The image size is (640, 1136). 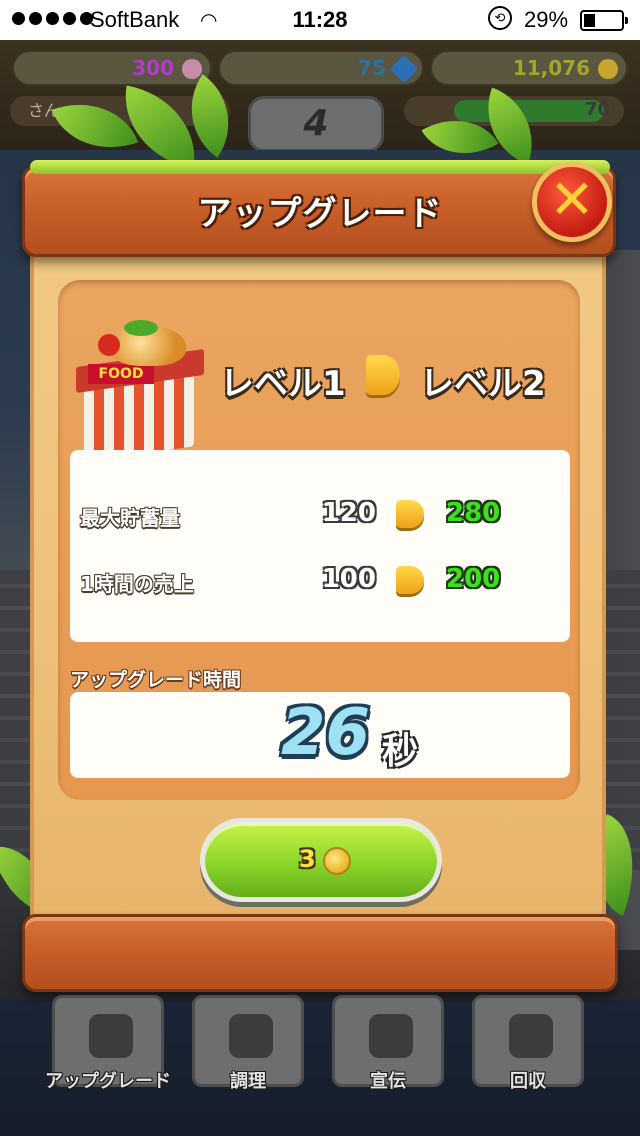 I want to click on close-button: ✕, so click(x=572, y=202).